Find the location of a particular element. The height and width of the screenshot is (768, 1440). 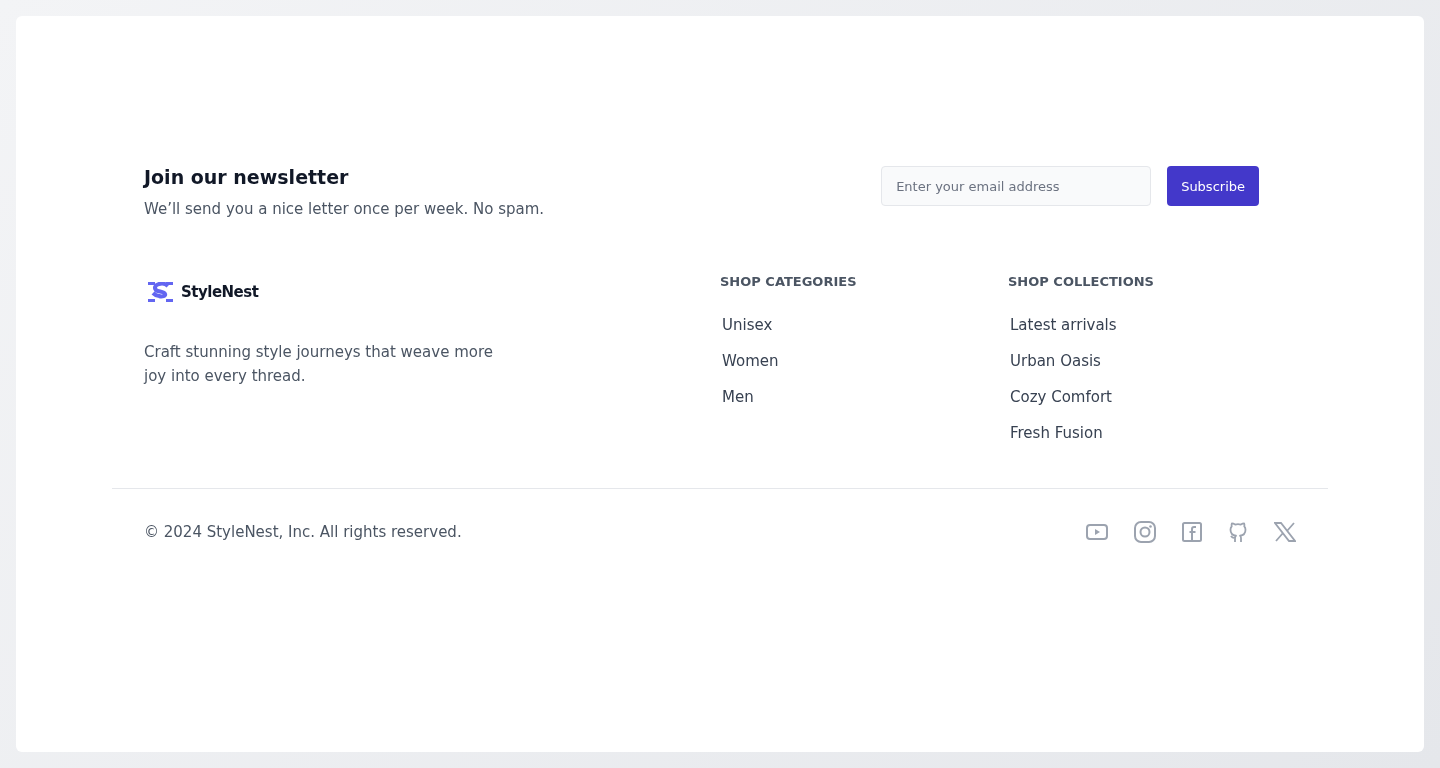

footer-link: Unisex is located at coordinates (746, 325).